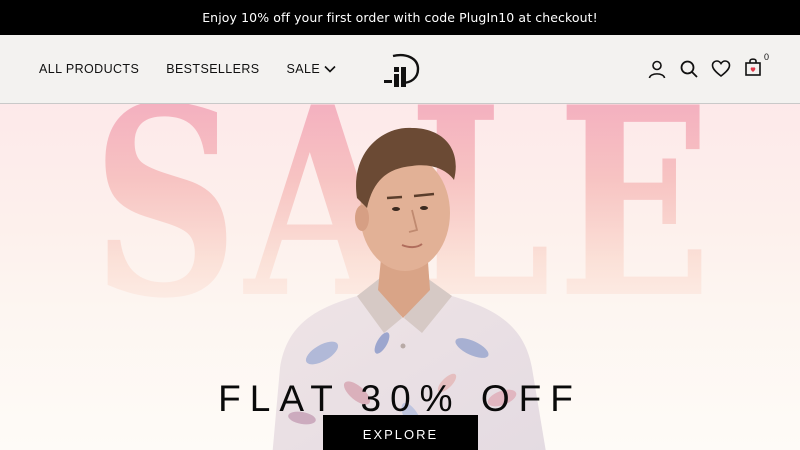  I want to click on shopping-bag-icon, so click(753, 69).